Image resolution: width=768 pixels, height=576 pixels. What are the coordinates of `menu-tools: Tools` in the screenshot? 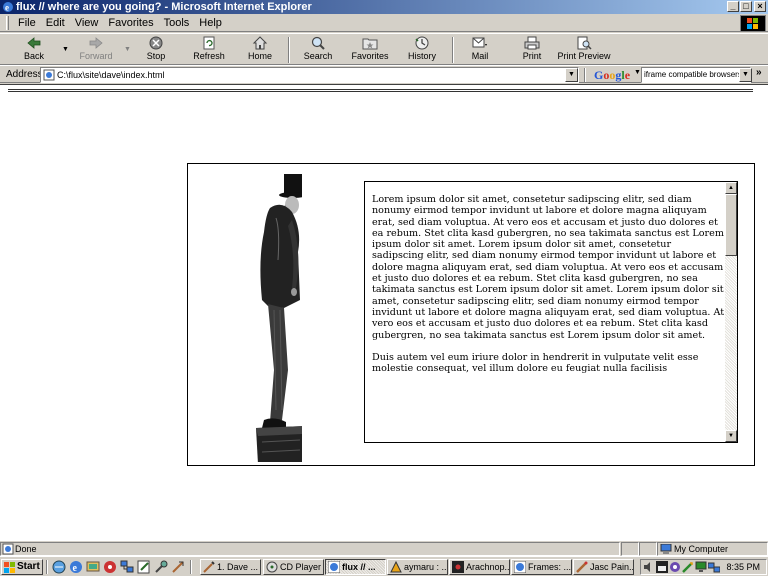 It's located at (177, 23).